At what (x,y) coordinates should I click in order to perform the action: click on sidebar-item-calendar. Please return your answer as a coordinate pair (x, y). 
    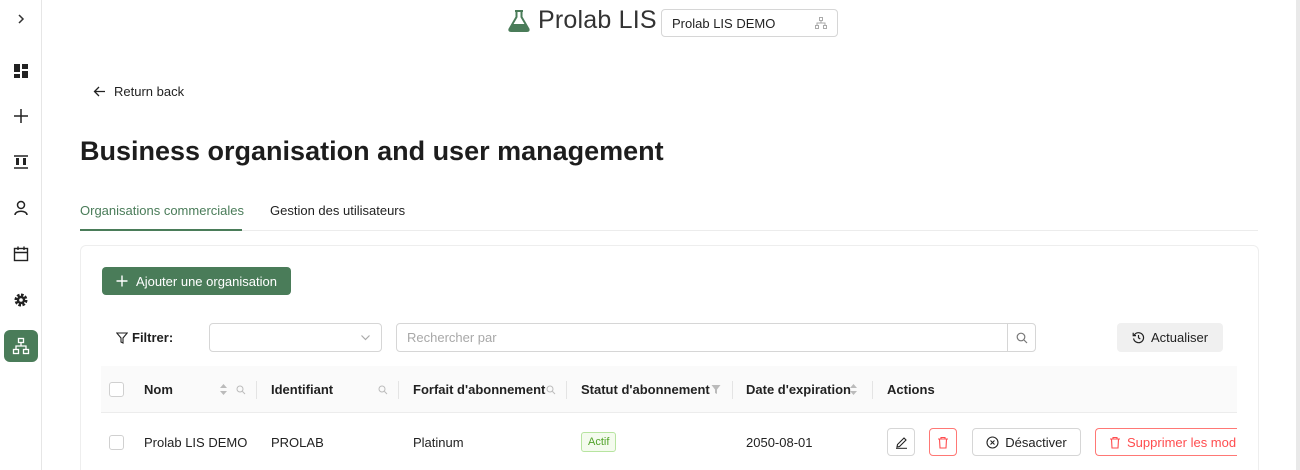
    Looking at the image, I should click on (21, 254).